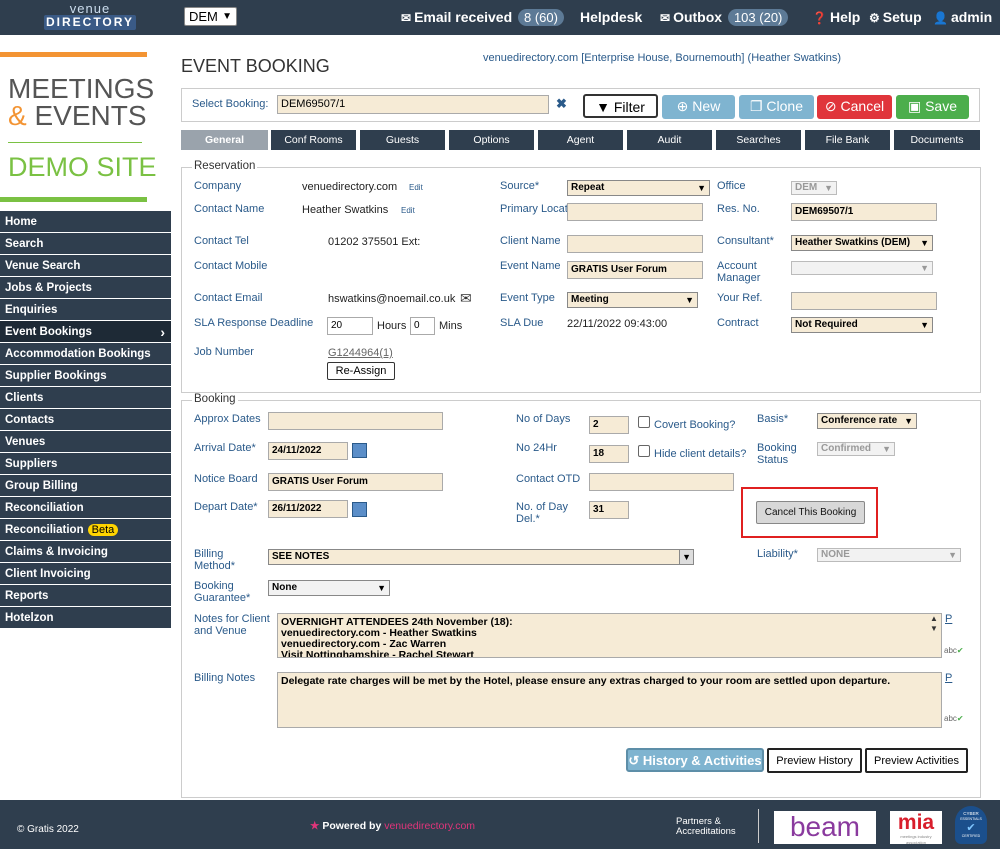 The image size is (1000, 849). What do you see at coordinates (416, 187) in the screenshot?
I see `company-edit-link: Edit` at bounding box center [416, 187].